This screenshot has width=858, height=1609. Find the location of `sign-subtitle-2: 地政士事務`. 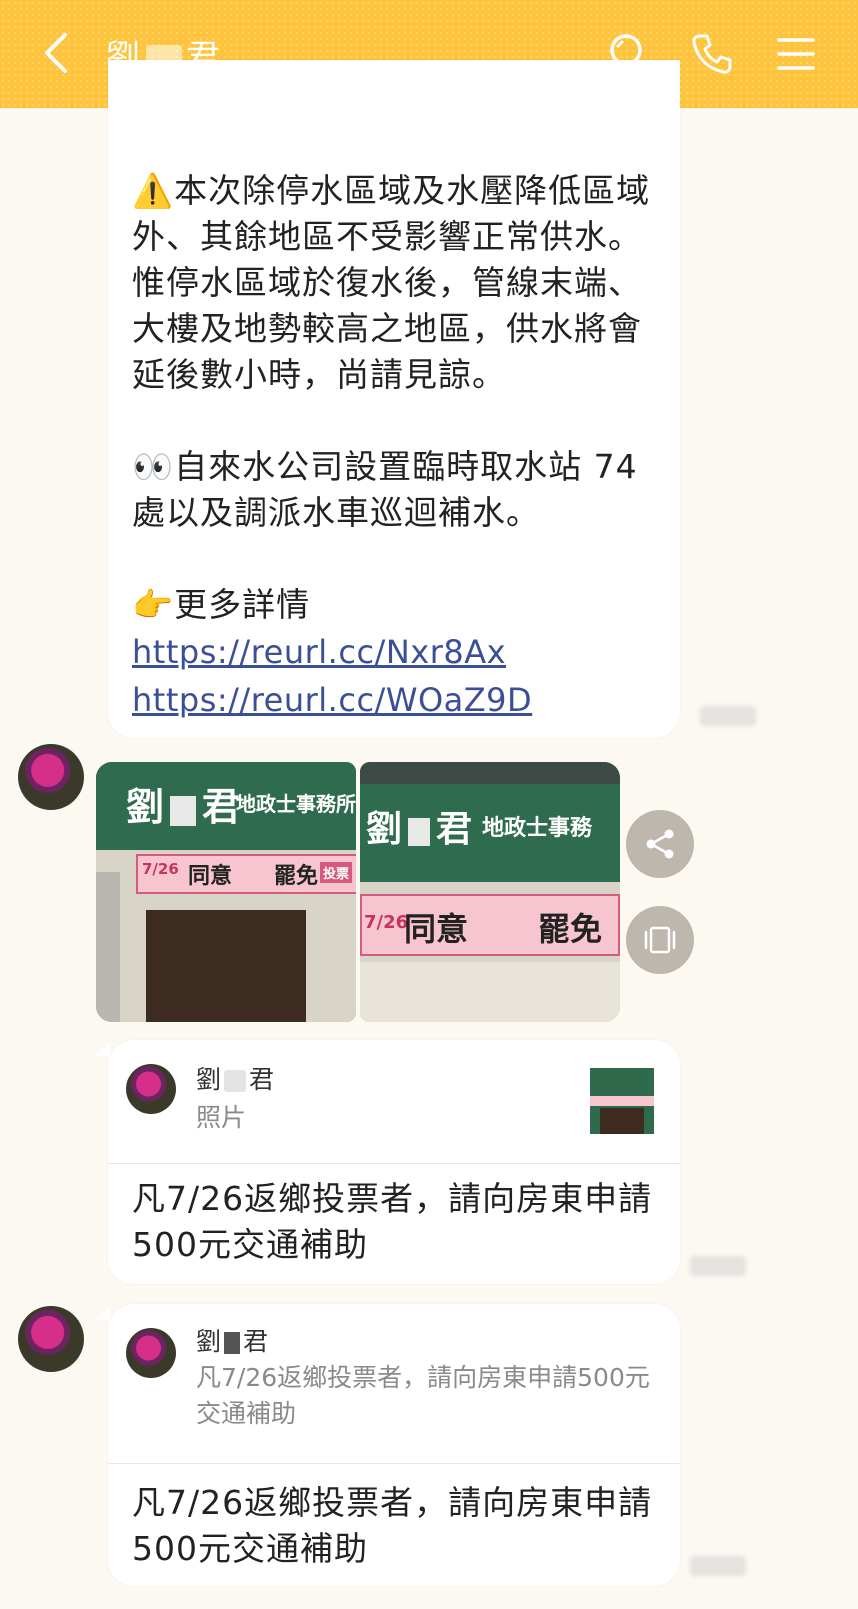

sign-subtitle-2: 地政士事務 is located at coordinates (537, 828).